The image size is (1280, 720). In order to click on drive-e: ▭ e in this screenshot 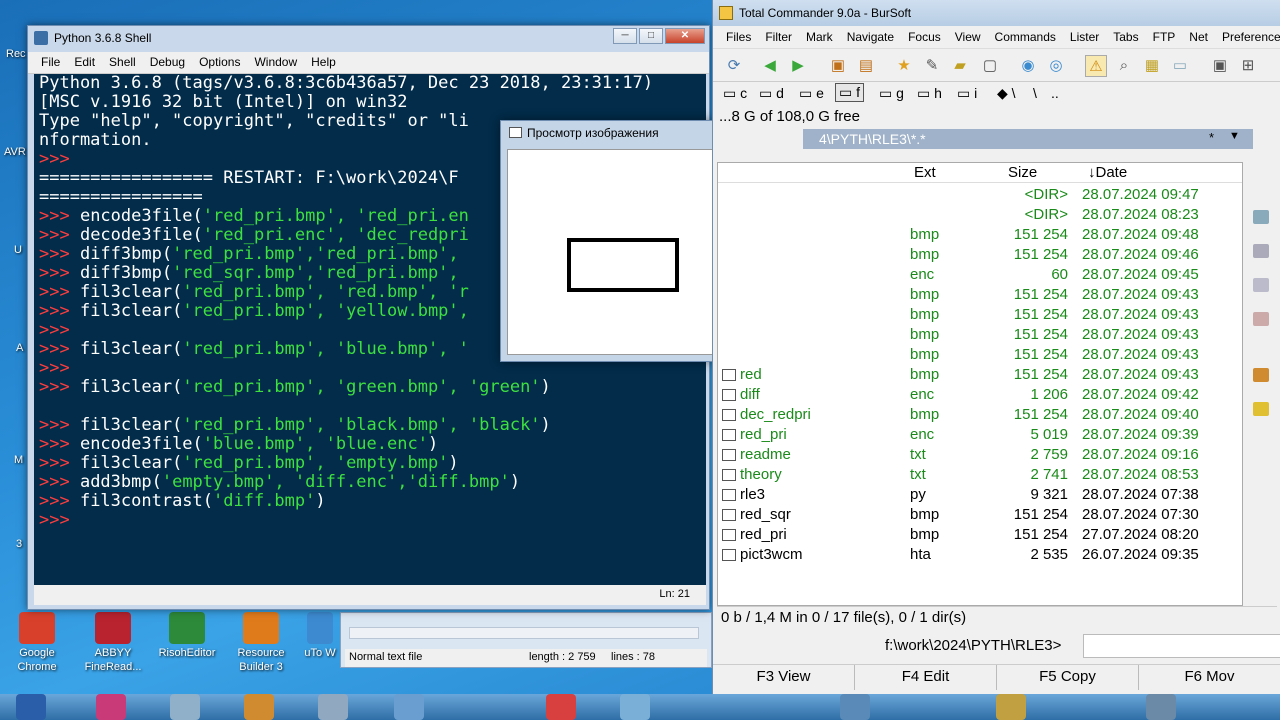, I will do `click(811, 93)`.